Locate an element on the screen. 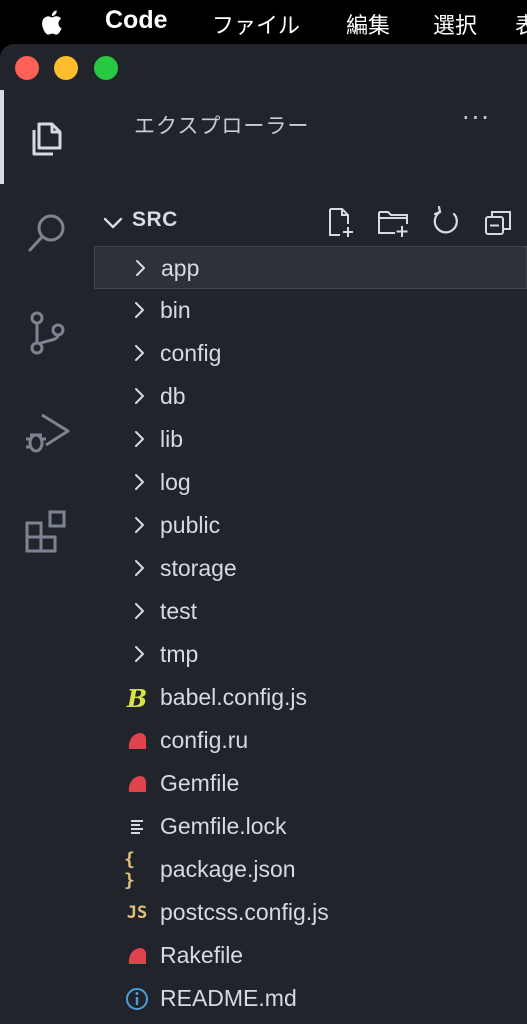 The height and width of the screenshot is (1024, 527). file-item: Bbabel.config.js is located at coordinates (310, 697).